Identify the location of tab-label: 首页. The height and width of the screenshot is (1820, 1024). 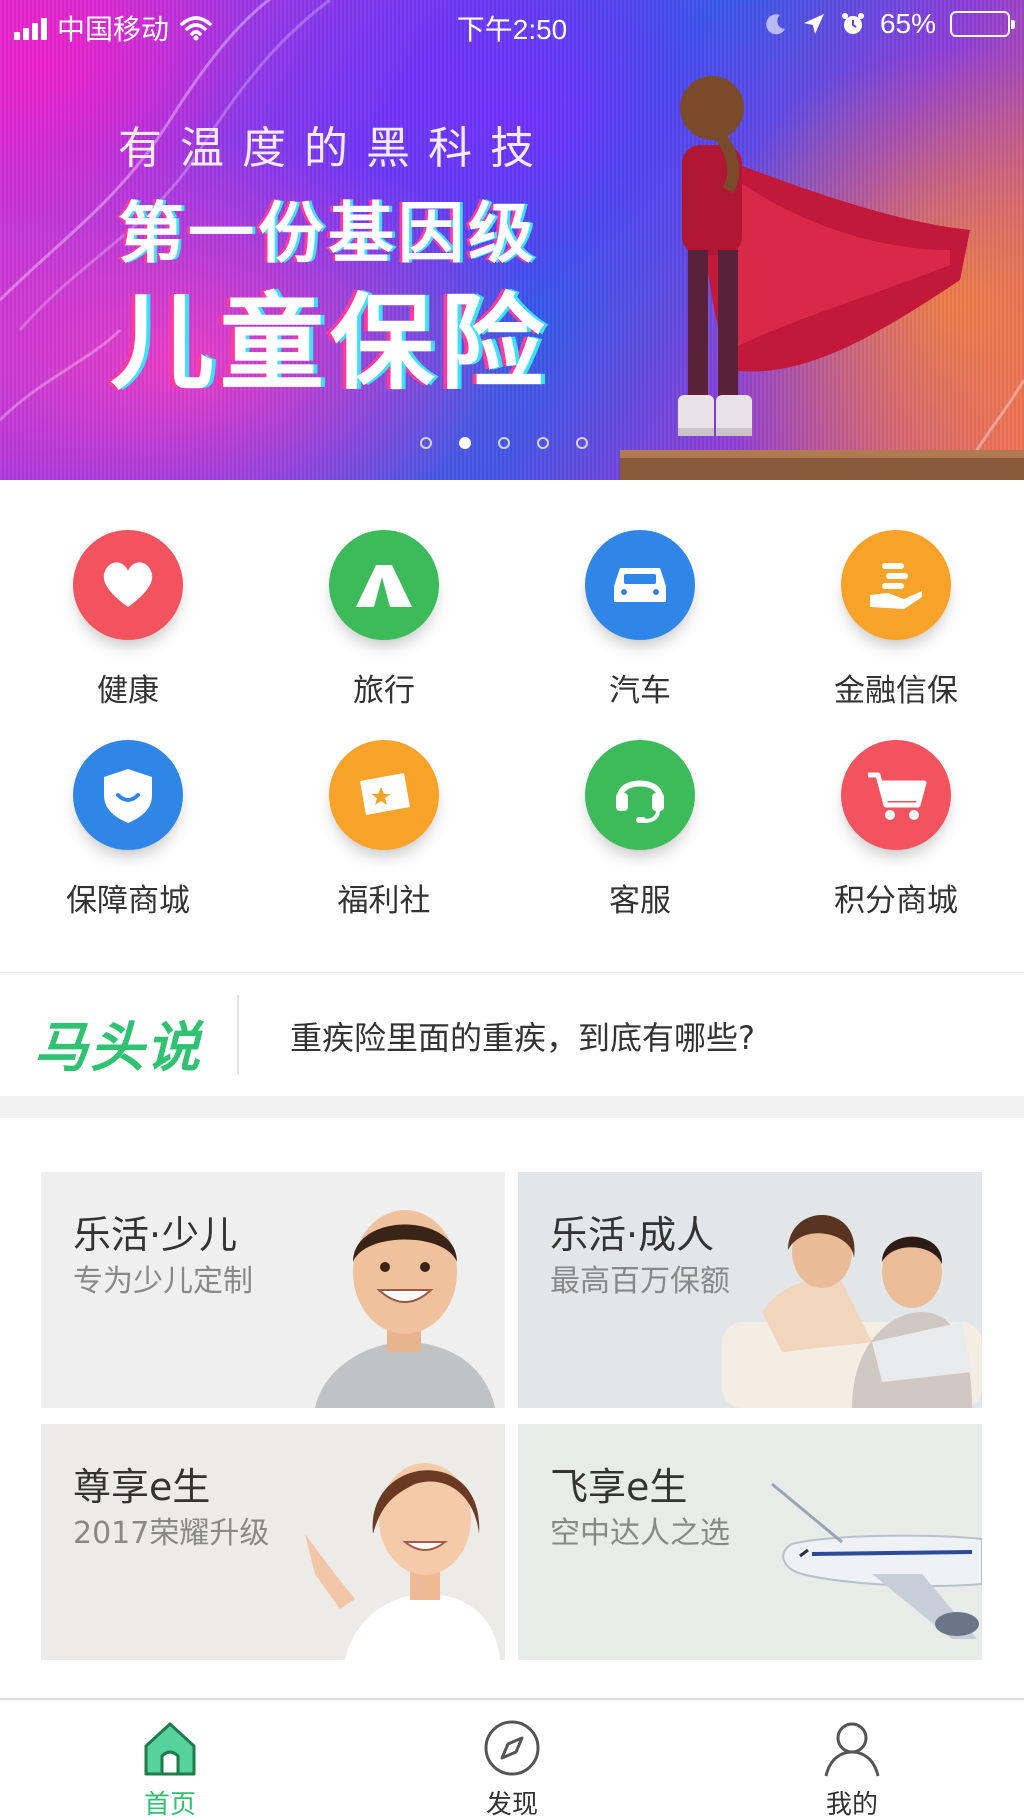
(169, 1805).